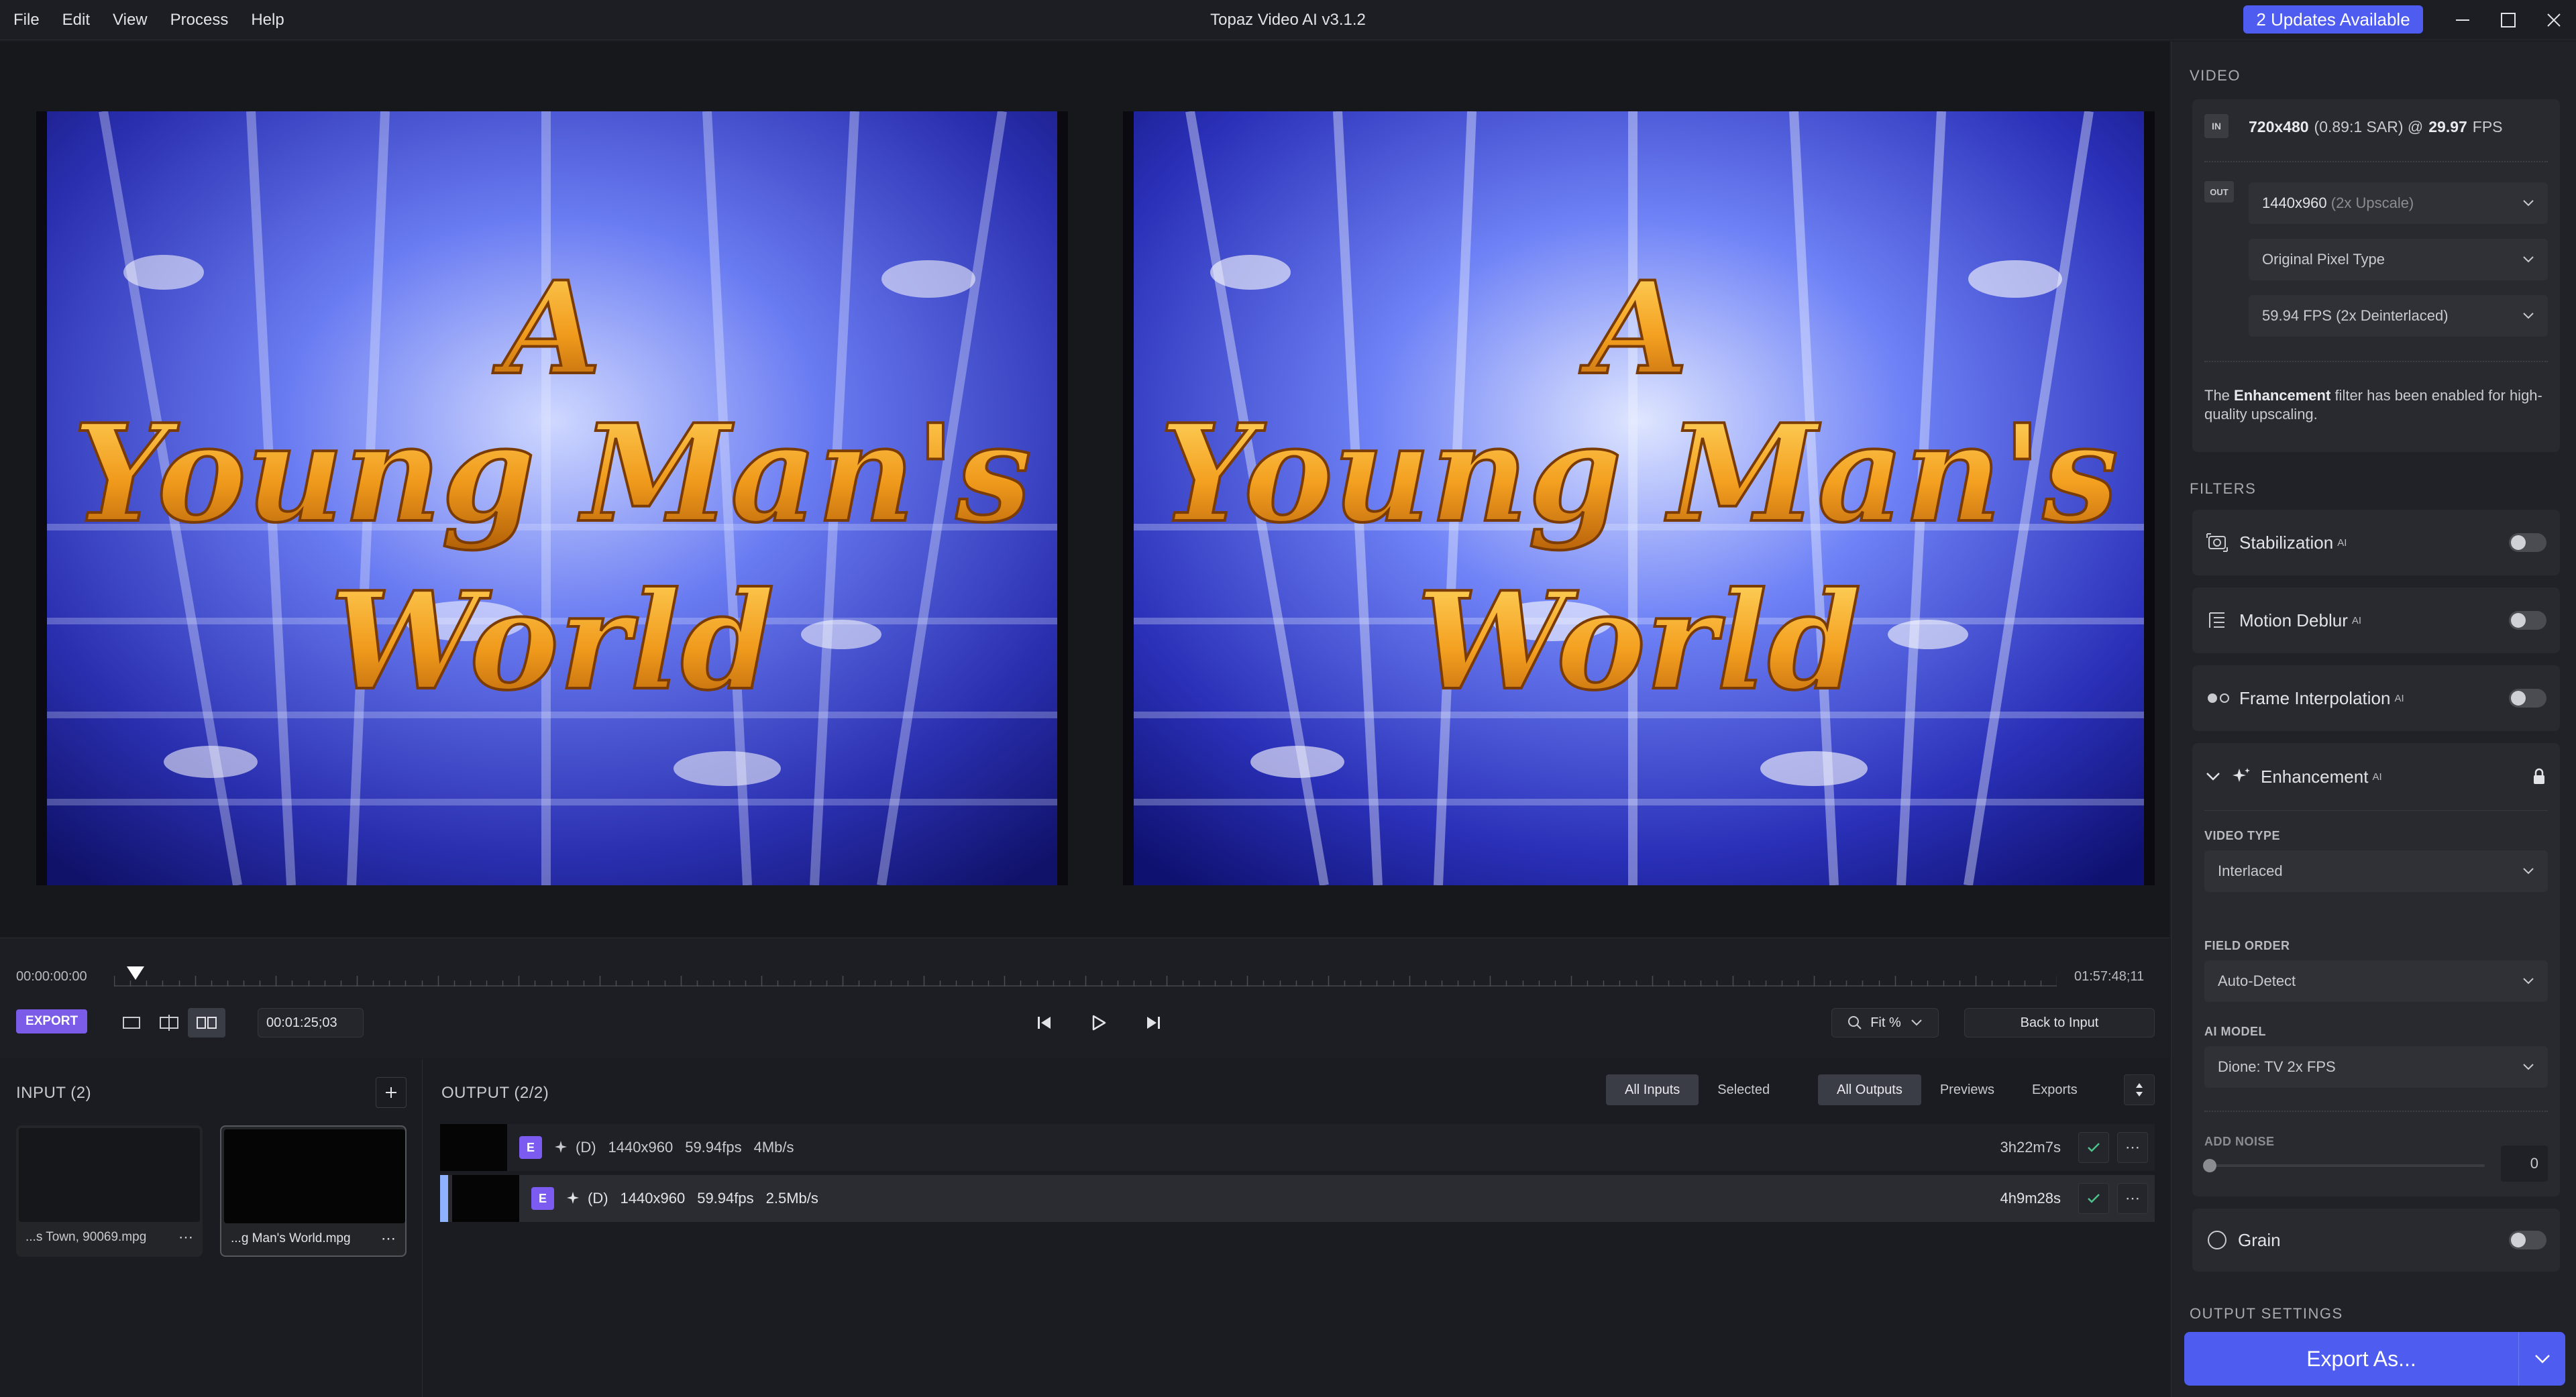 This screenshot has width=2576, height=1397. I want to click on chevron-down-icon, so click(2213, 777).